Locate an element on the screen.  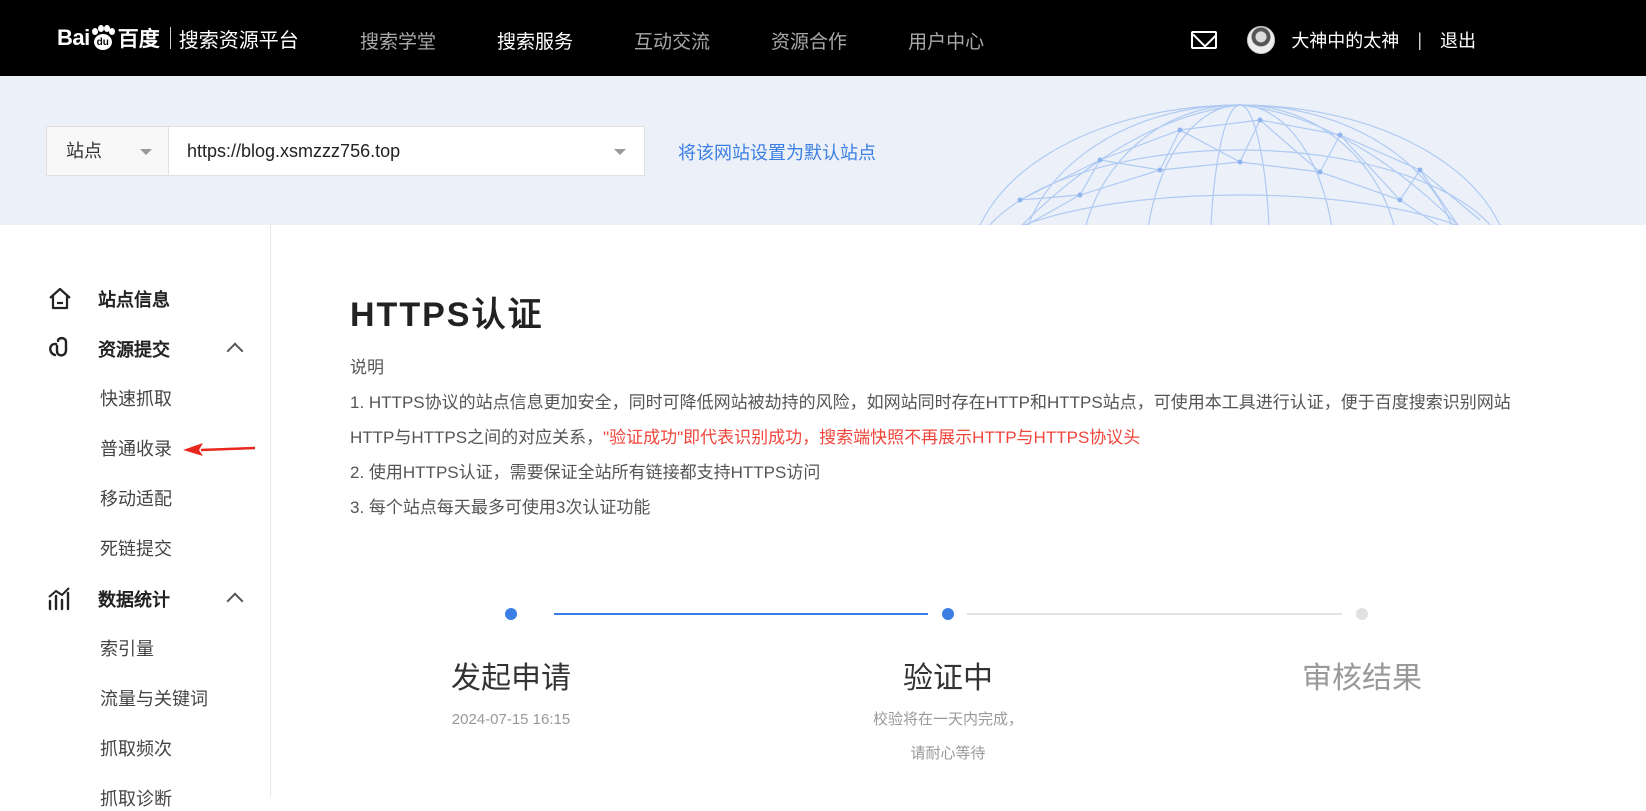
description-line-2: 2. 使用HTTPS认证，需要保证全站所有链接都支持HTTPS访问 is located at coordinates (585, 472).